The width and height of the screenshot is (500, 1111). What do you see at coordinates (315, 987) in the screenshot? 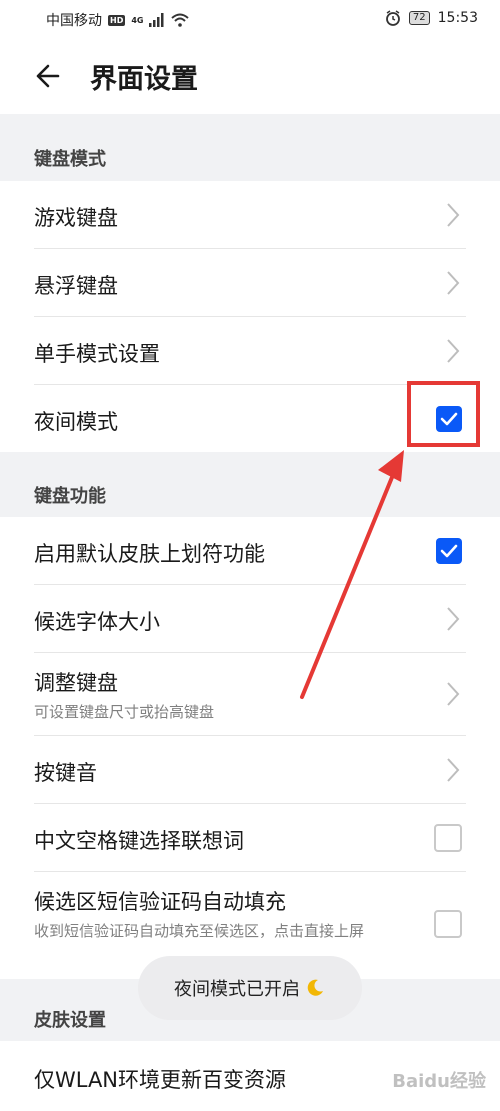
I see `moon-icon` at bounding box center [315, 987].